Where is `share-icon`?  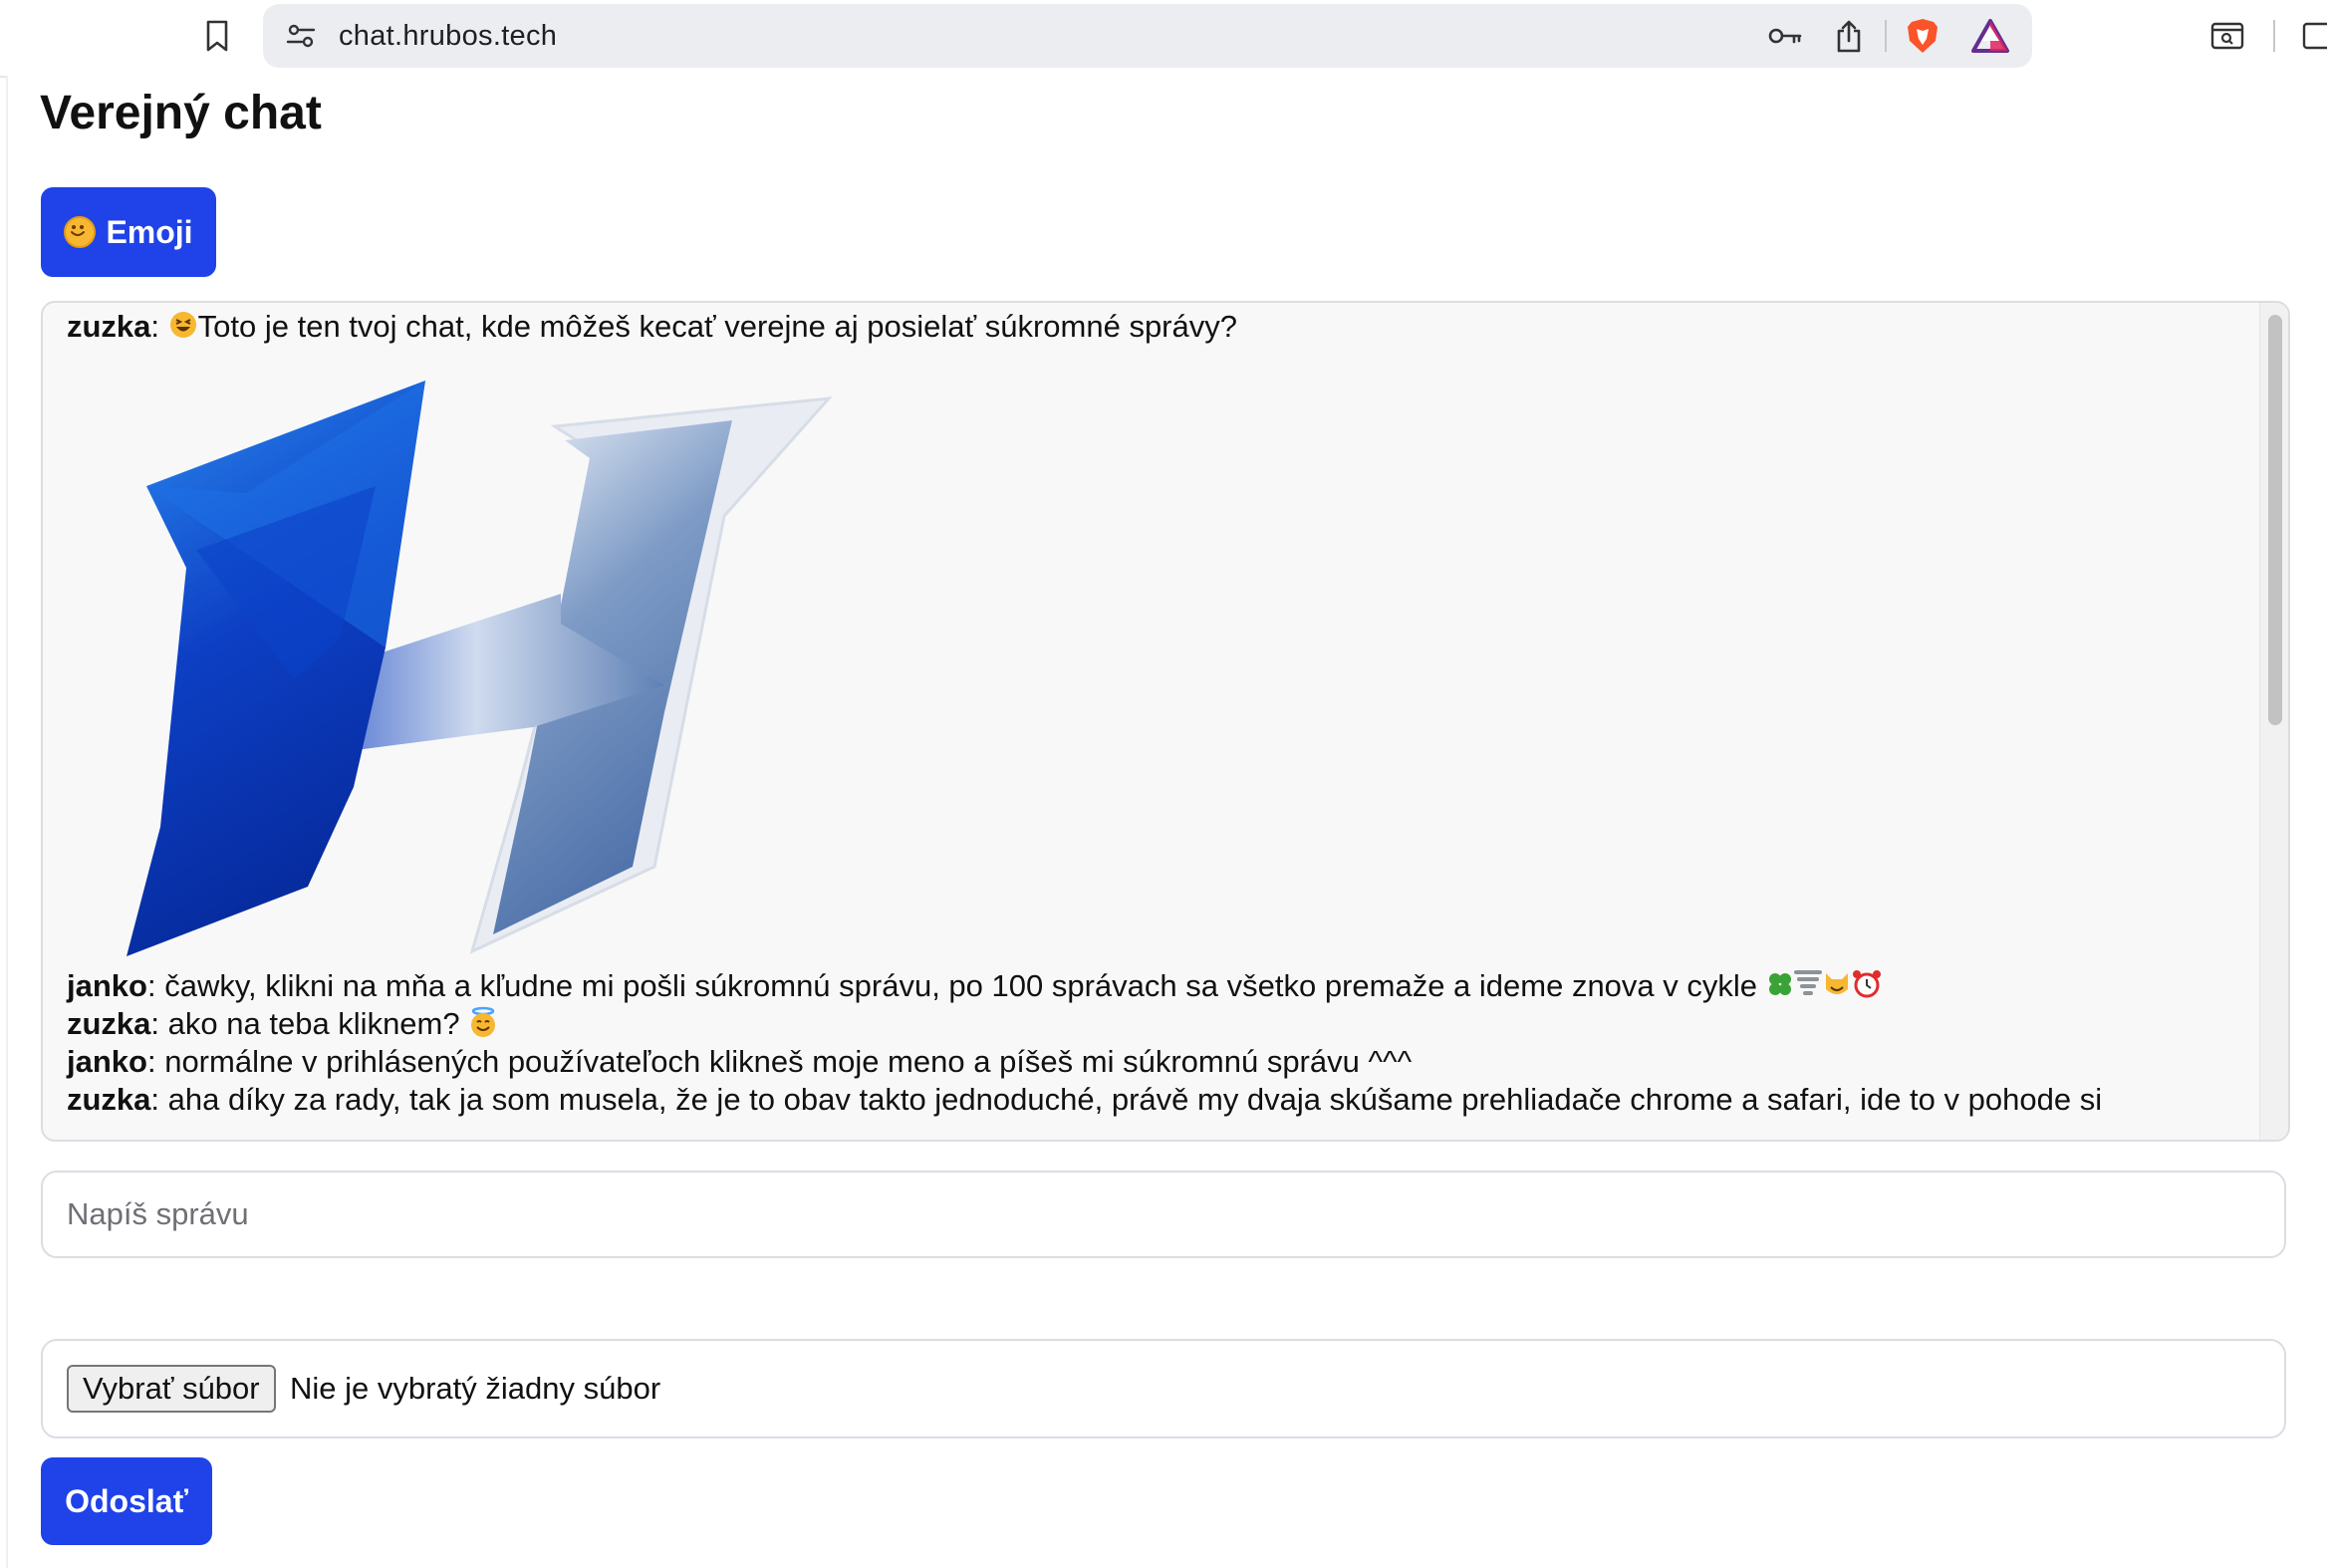 share-icon is located at coordinates (1849, 36).